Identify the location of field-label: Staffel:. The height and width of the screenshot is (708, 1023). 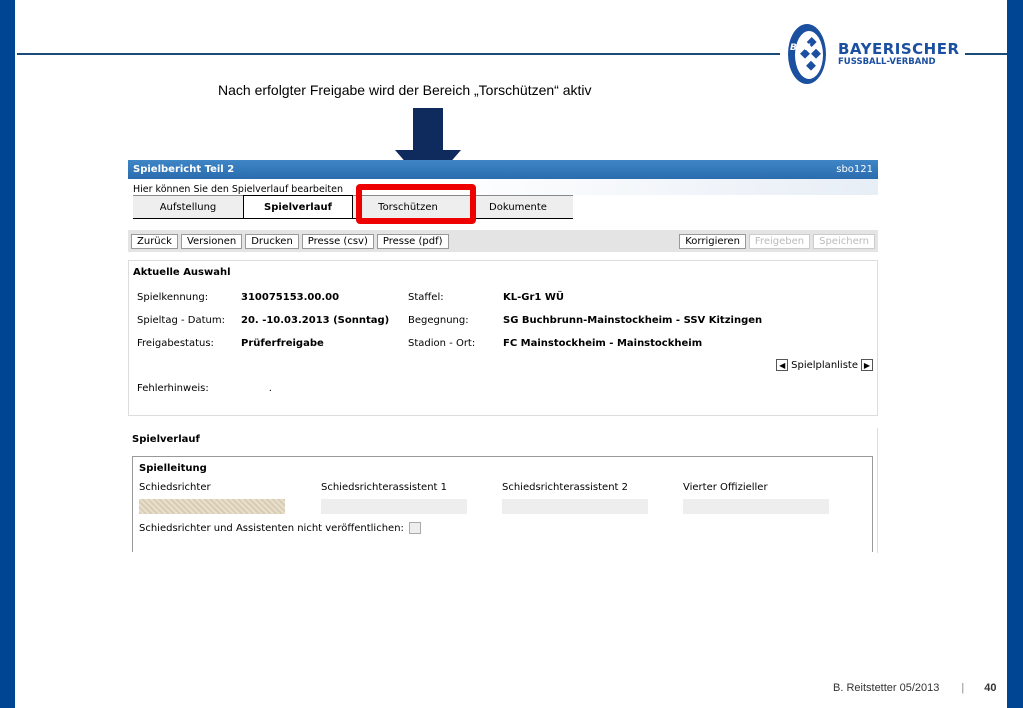
(426, 297).